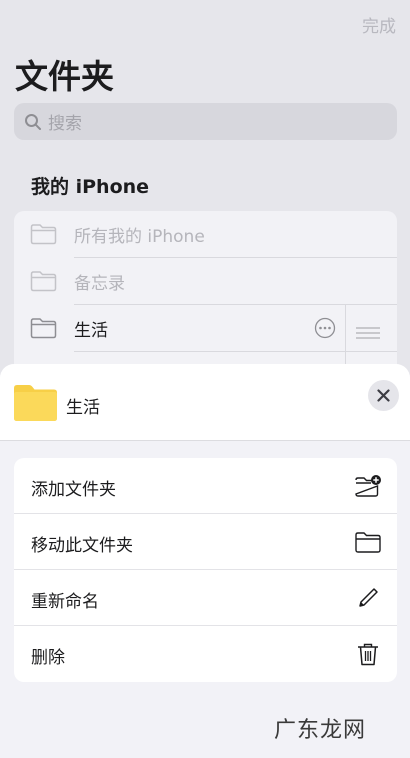 This screenshot has width=410, height=758. I want to click on folder-plus-icon, so click(368, 486).